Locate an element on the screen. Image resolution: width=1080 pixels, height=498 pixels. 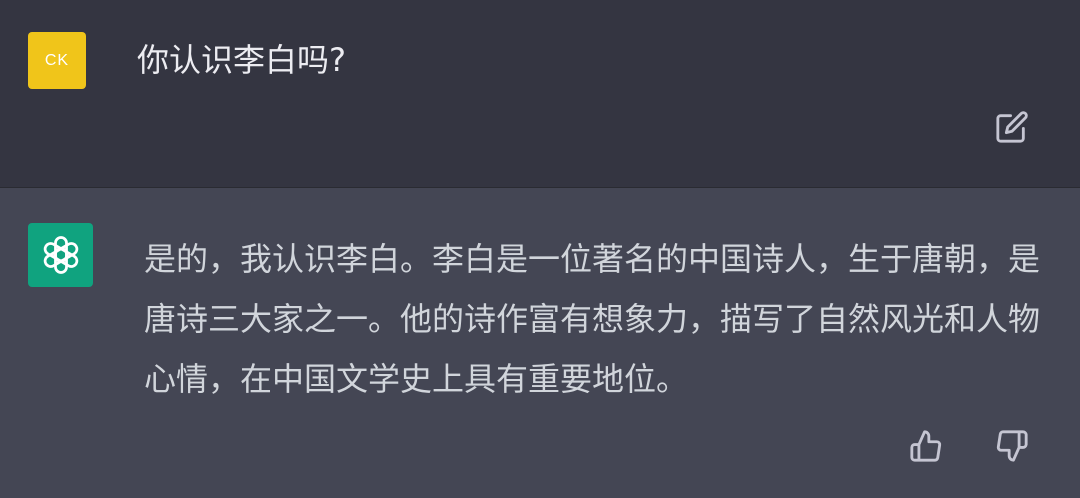
user-message-text: 你认识李白吗? is located at coordinates (241, 60).